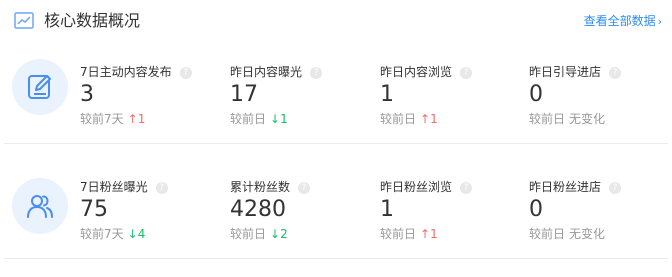 The height and width of the screenshot is (277, 672). Describe the element at coordinates (260, 187) in the screenshot. I see `metric-label: 累计粉丝数` at that location.